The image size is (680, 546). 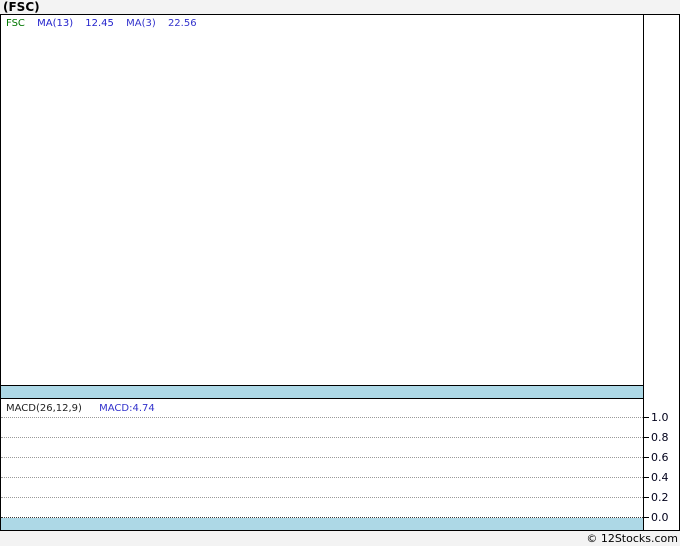 I want to click on axis-tick-label: 0.2, so click(x=660, y=497).